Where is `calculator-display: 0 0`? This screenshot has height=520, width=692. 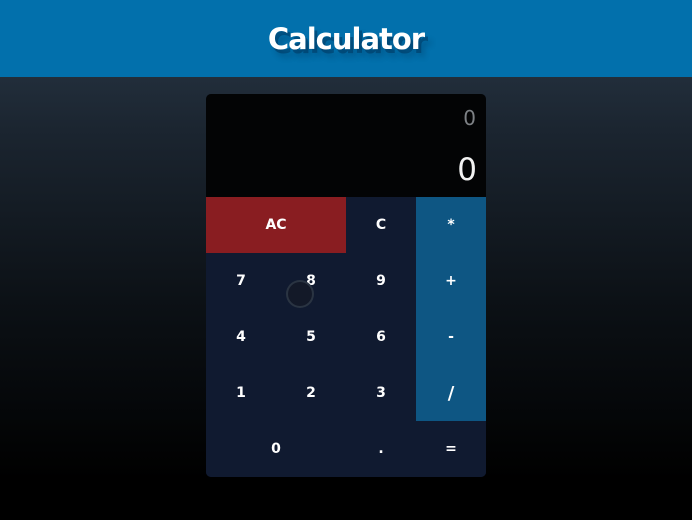
calculator-display: 0 0 is located at coordinates (346, 145).